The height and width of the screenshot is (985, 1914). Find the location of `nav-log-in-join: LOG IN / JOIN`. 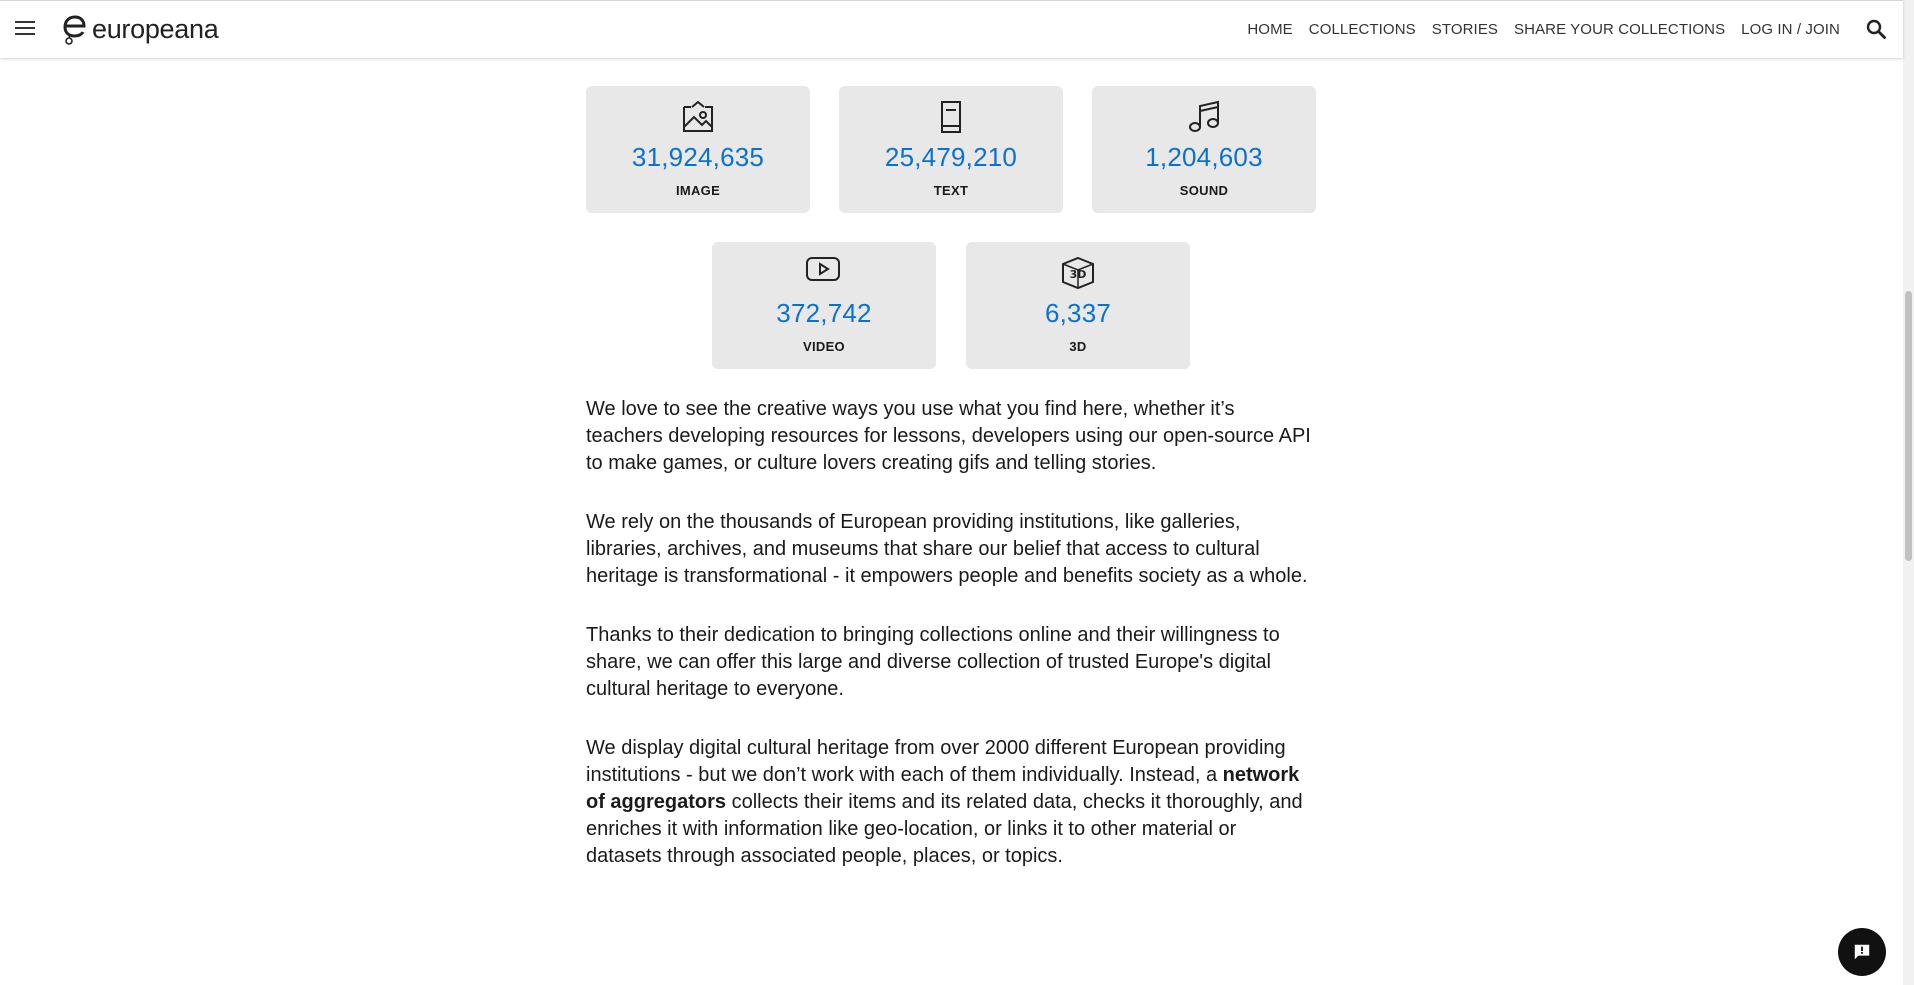

nav-log-in-join: LOG IN / JOIN is located at coordinates (1790, 29).